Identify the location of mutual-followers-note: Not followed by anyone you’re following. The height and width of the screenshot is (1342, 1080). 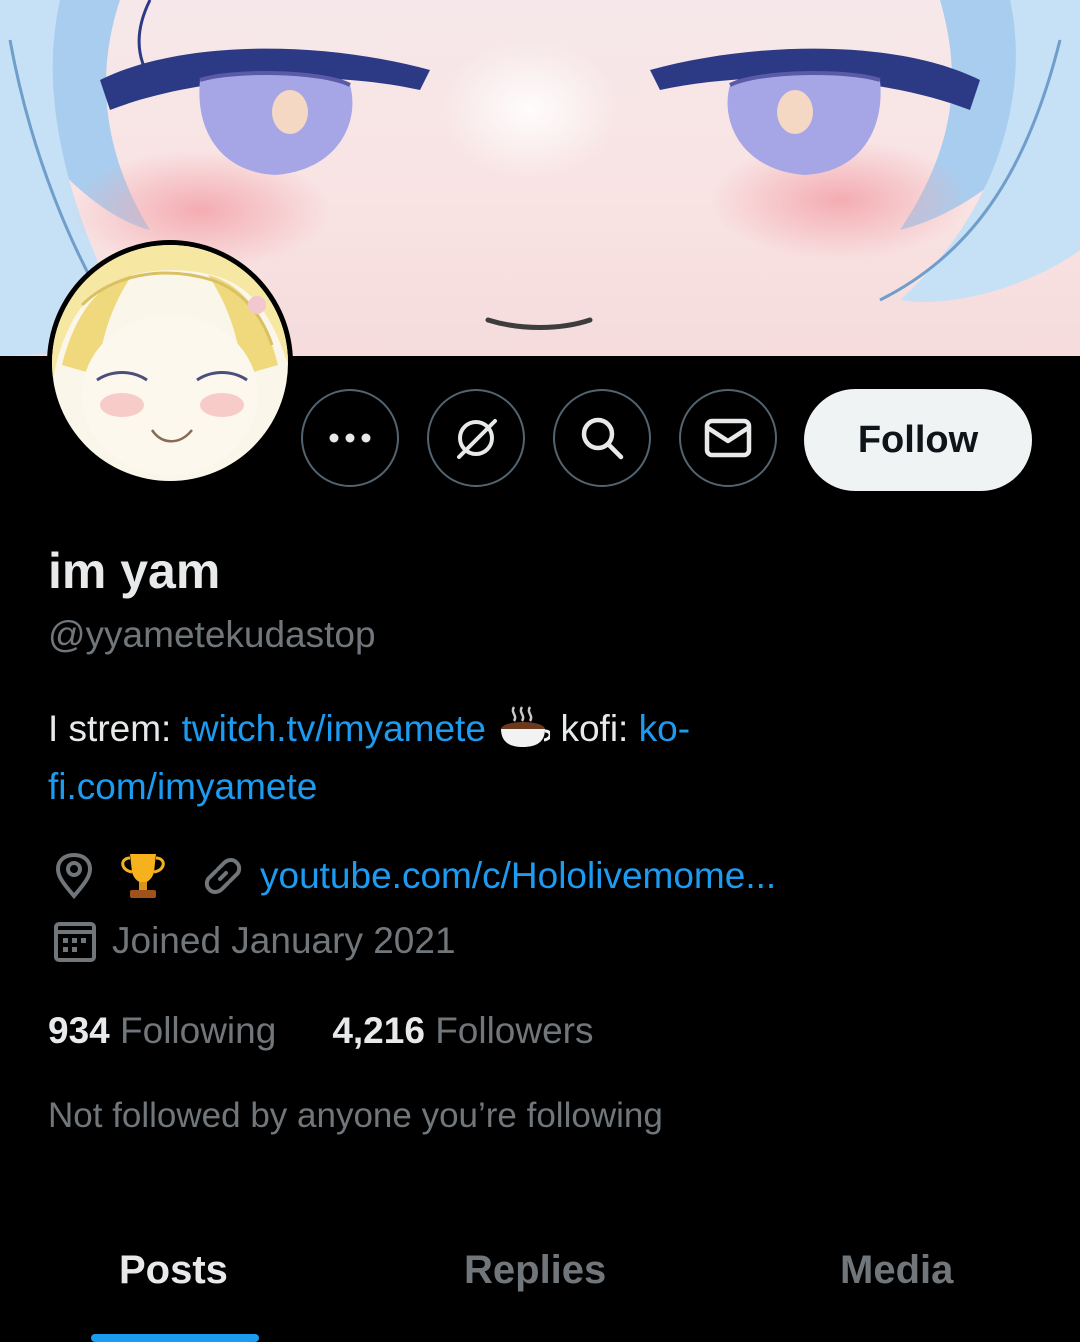
(355, 1115).